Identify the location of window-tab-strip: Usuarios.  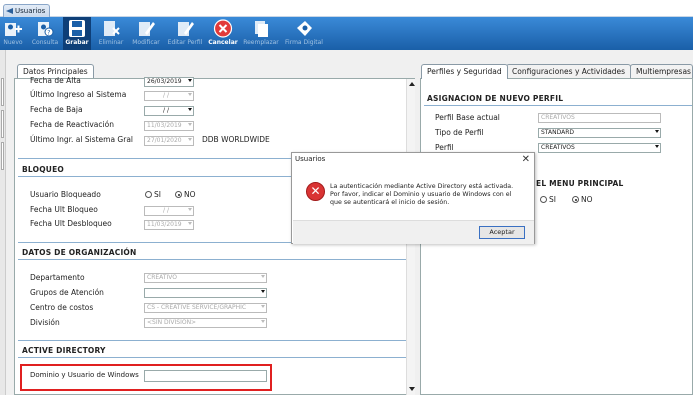
(346, 8).